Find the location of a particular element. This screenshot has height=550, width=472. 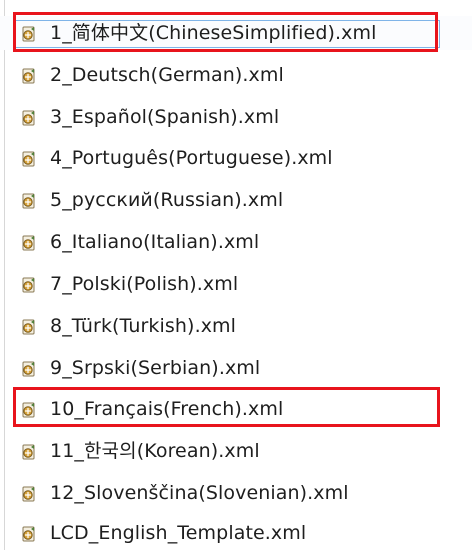

file-name: 2_Deutsch(German).xml is located at coordinates (167, 75).